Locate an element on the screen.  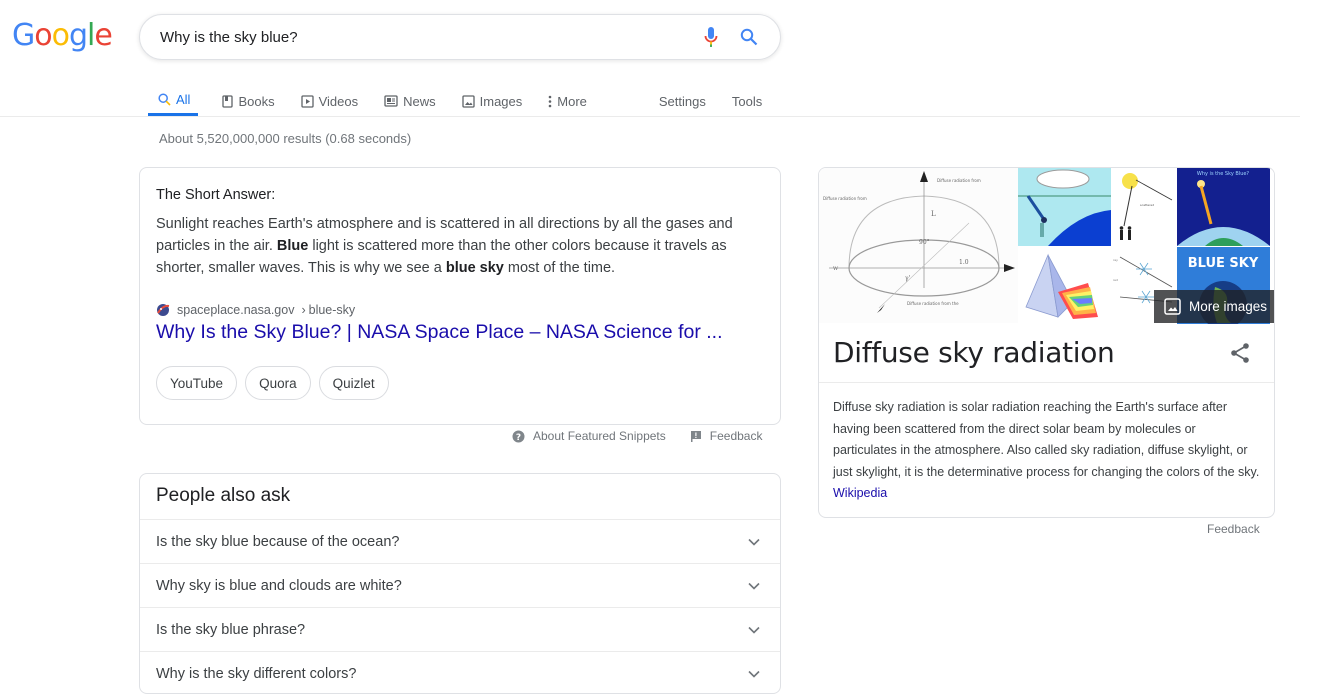
tab-books: Books is located at coordinates (248, 97).